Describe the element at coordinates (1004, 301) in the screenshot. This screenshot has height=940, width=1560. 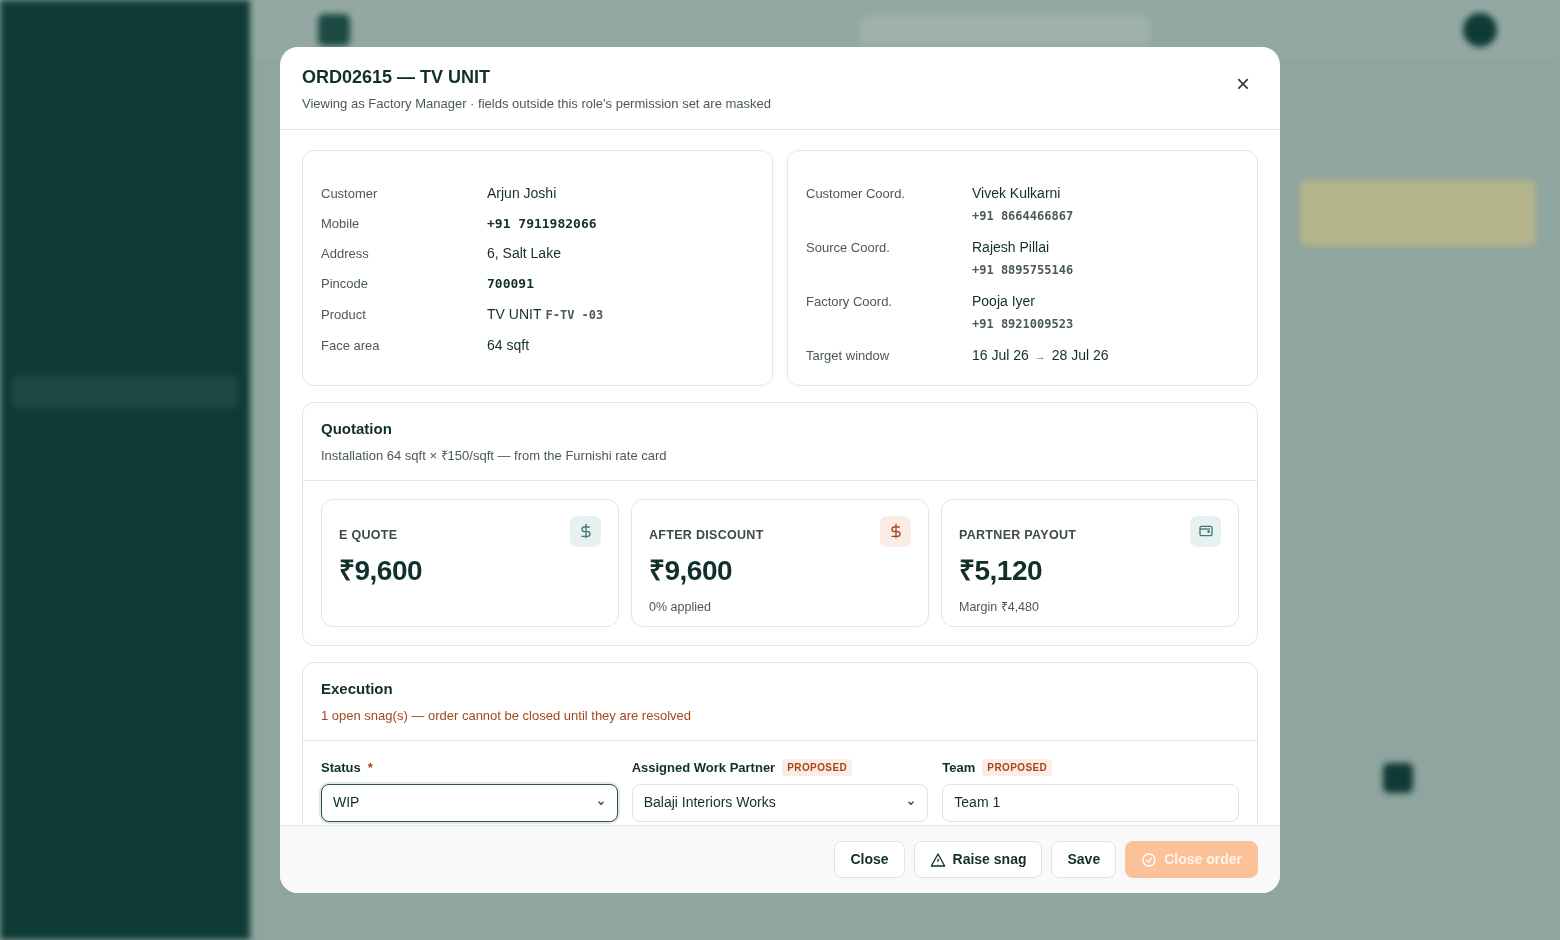
I see `coordinator-name: Pooja Iyer` at that location.